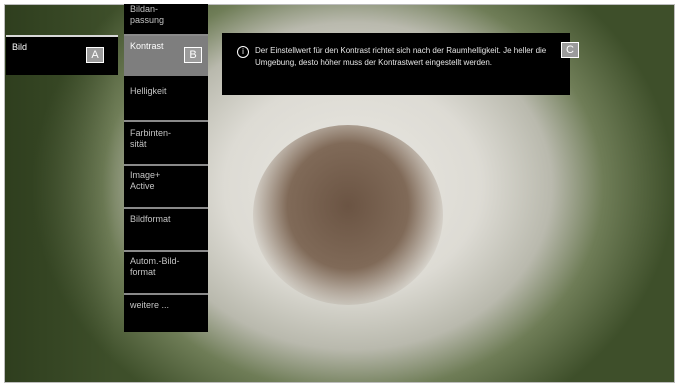  What do you see at coordinates (570, 50) in the screenshot?
I see `callout-badge-c: C` at bounding box center [570, 50].